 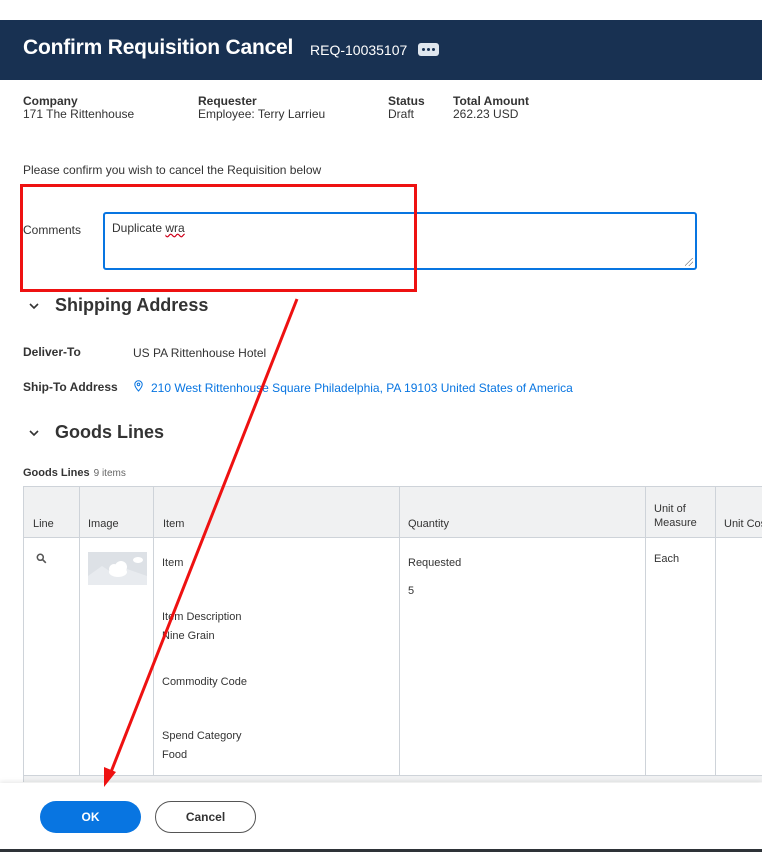 I want to click on goods-lines-caption: Goods Lines 9 items, so click(x=74, y=473).